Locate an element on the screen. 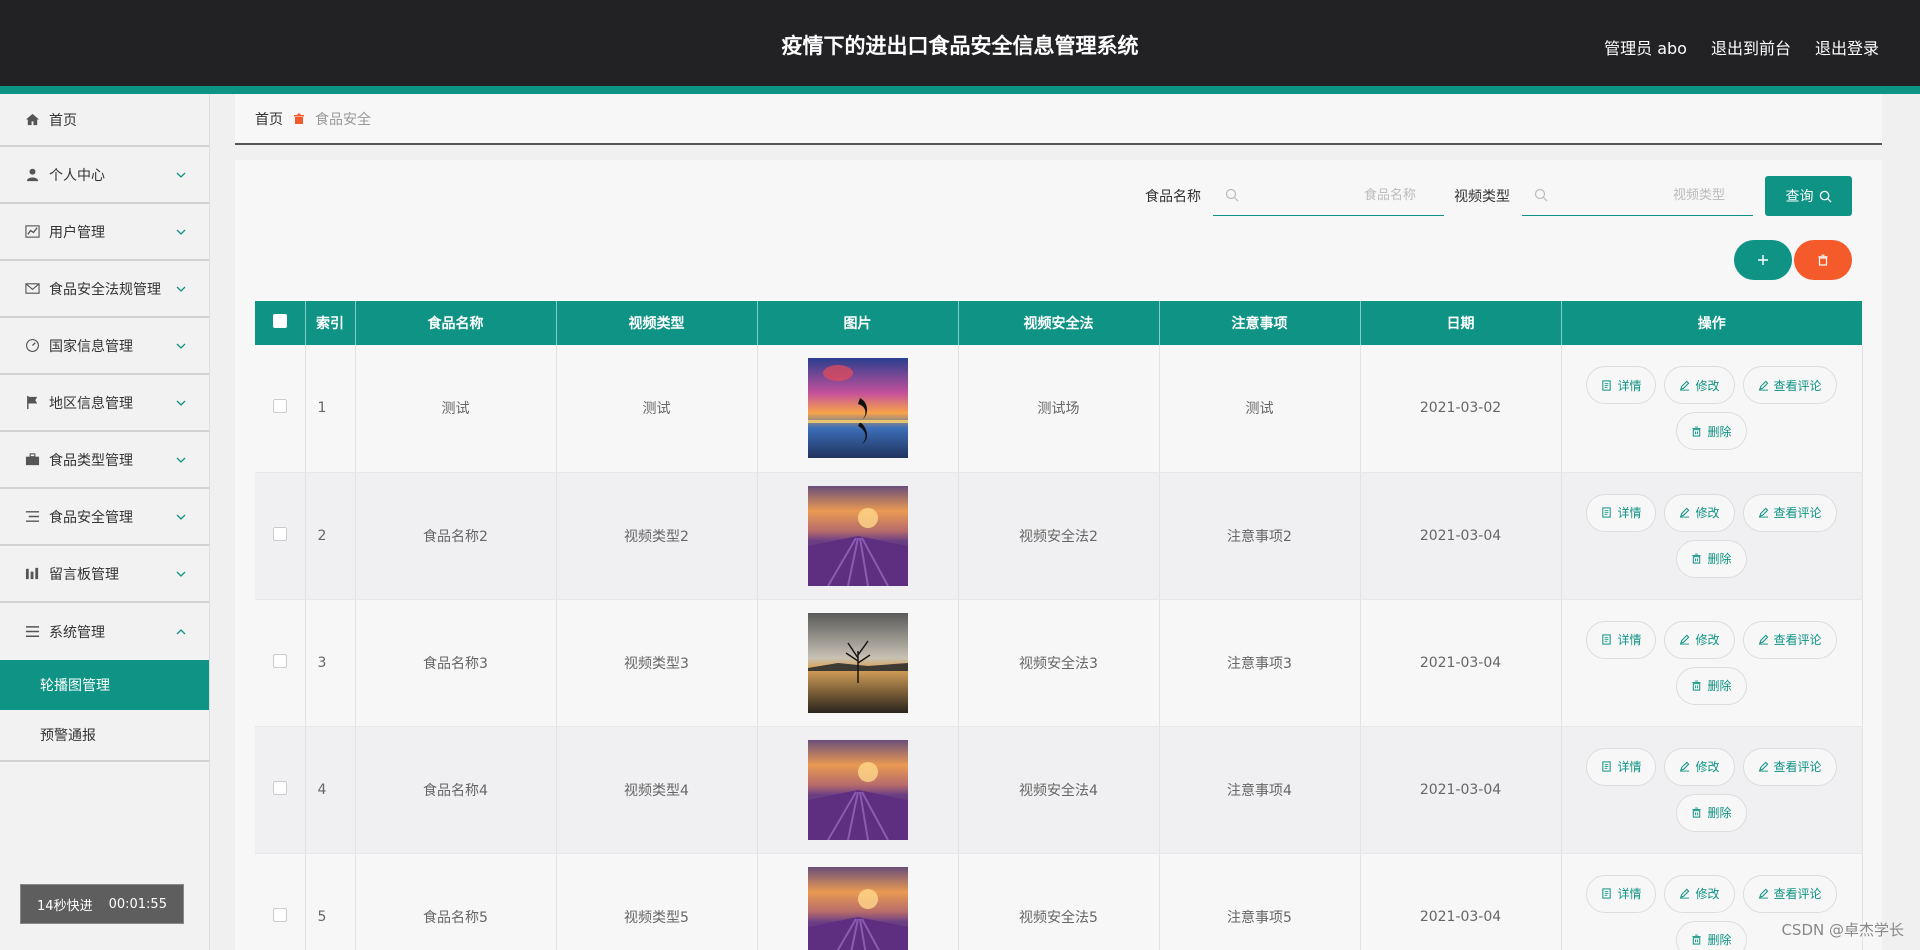  timer-label: 14秒快进 is located at coordinates (65, 906).